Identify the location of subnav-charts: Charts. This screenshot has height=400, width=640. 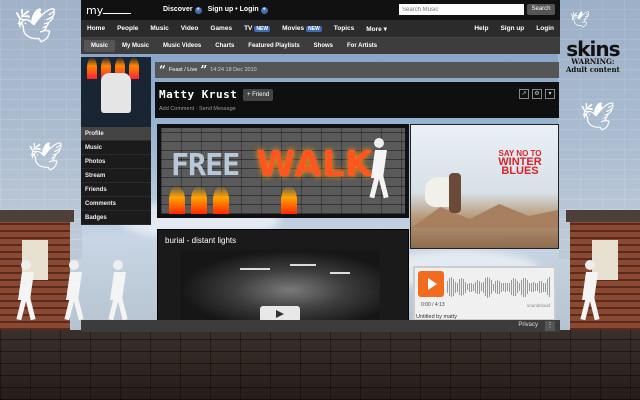
(224, 46).